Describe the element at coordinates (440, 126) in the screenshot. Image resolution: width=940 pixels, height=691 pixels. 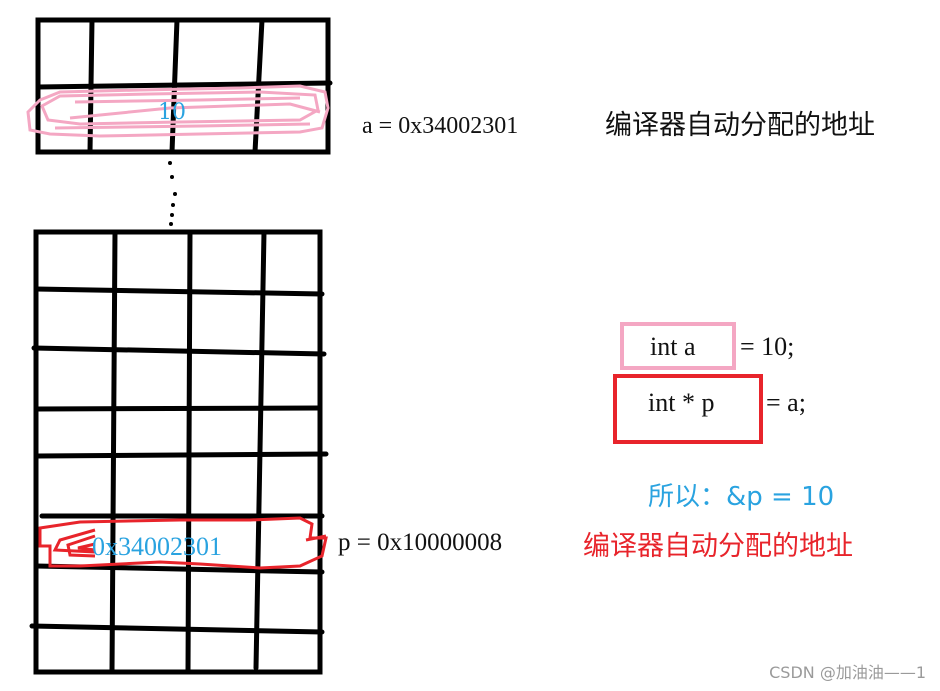
I see `top-memory-annotation: a = 0x34002301` at that location.